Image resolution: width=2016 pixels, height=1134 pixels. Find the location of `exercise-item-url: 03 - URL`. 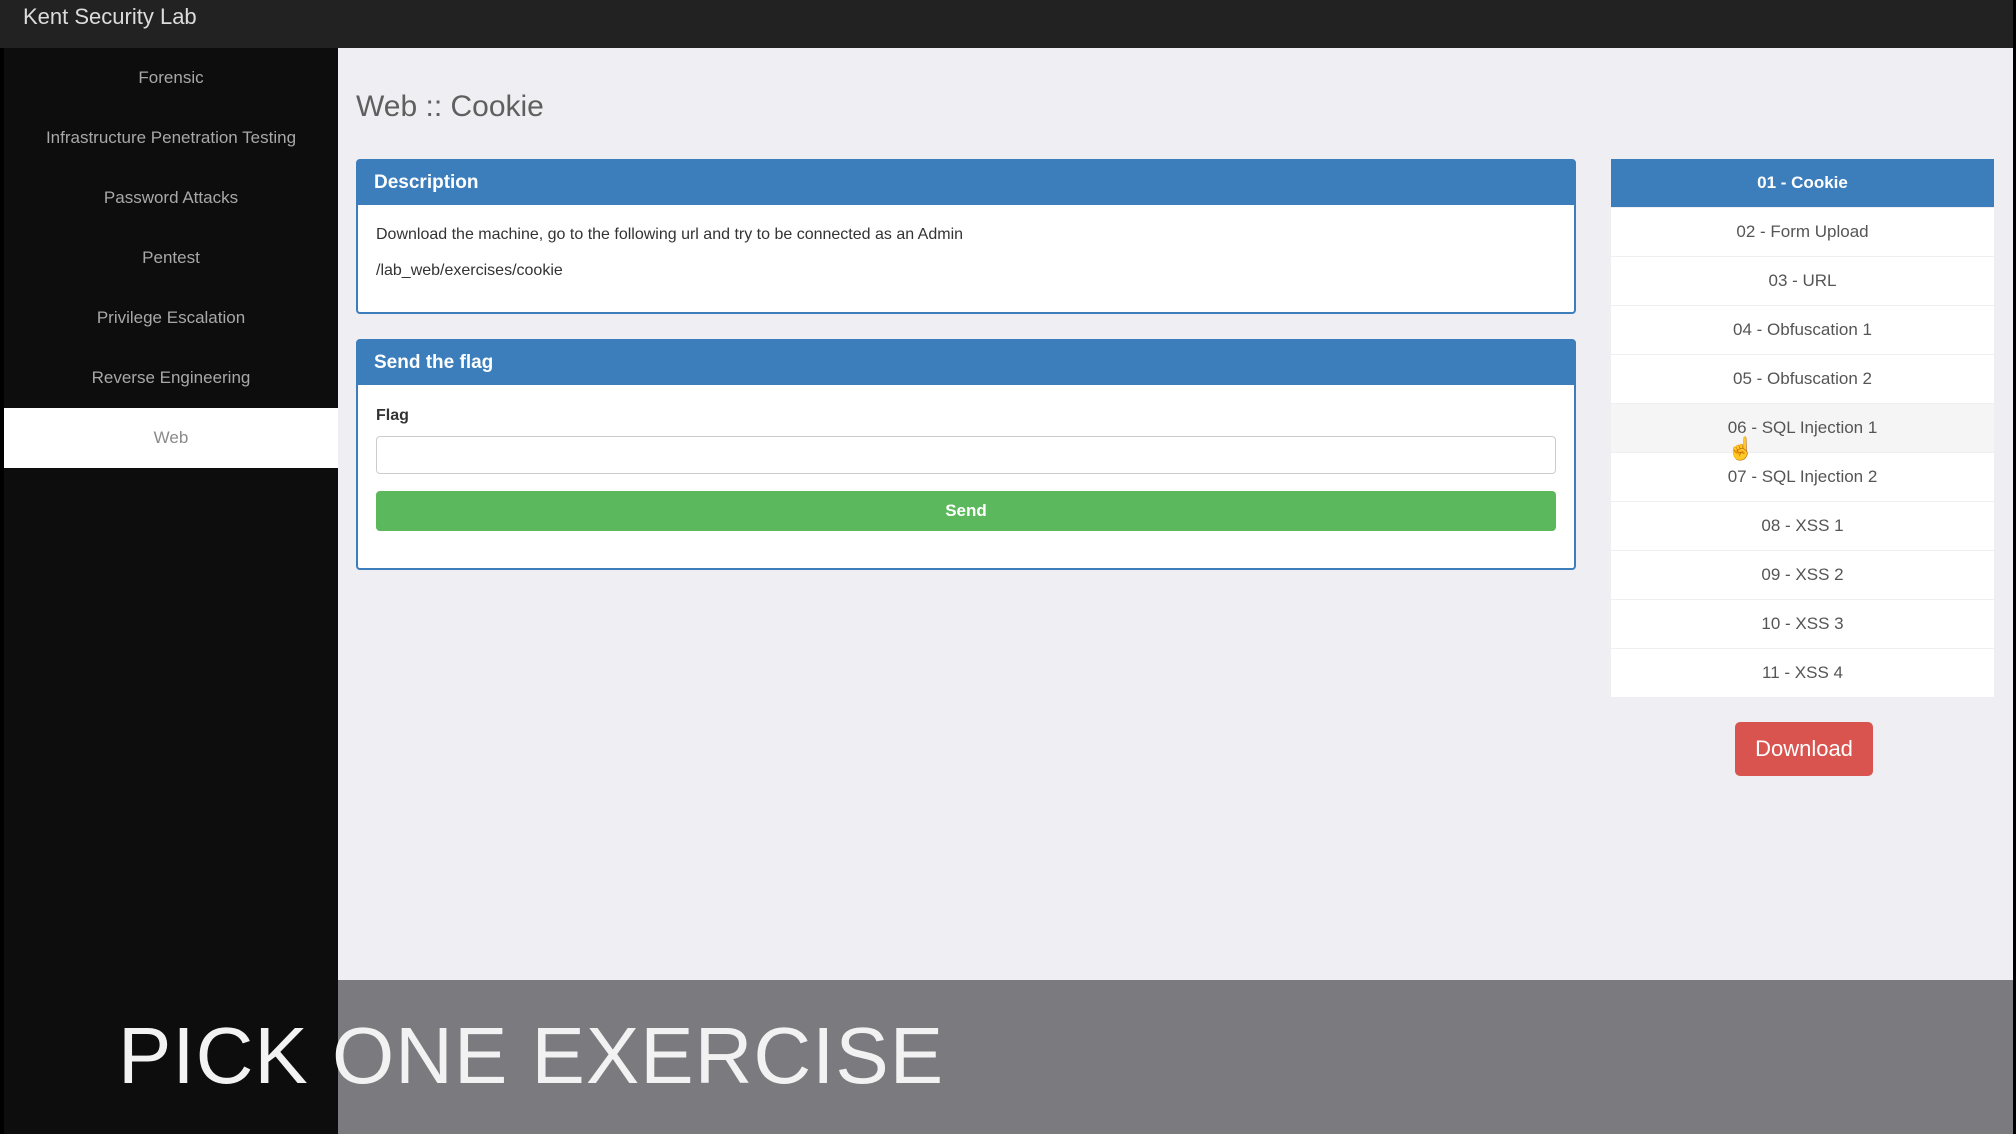

exercise-item-url: 03 - URL is located at coordinates (1802, 281).